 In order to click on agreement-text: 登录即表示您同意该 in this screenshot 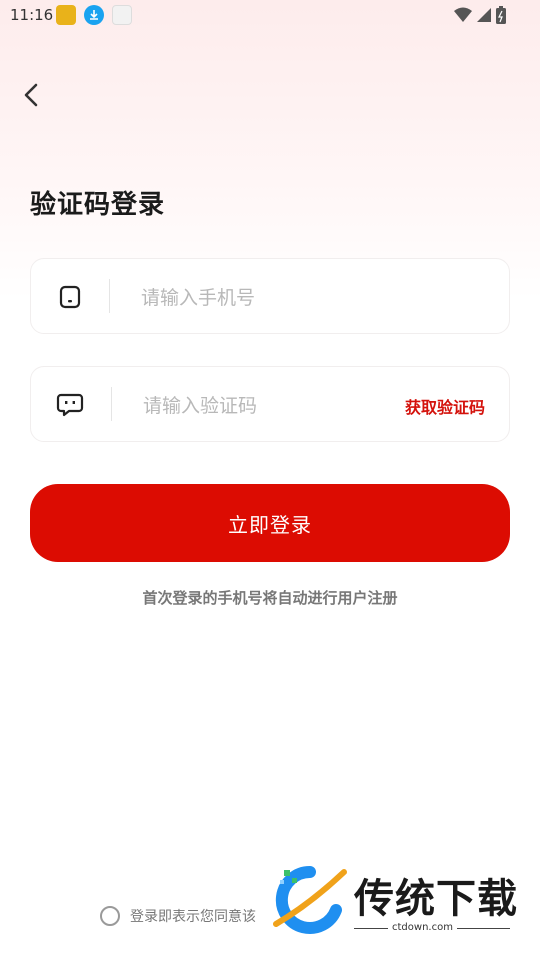, I will do `click(193, 917)`.